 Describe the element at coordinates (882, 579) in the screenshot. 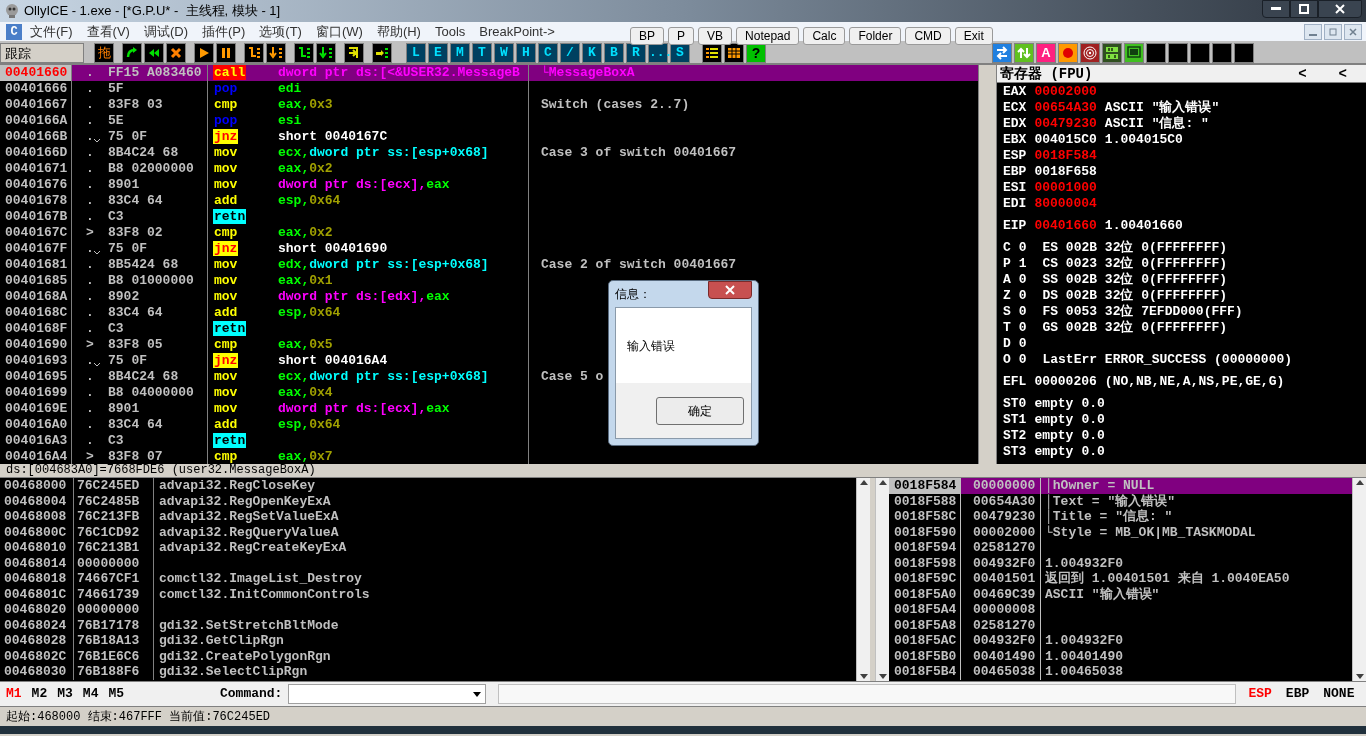

I see `stack-left-scrollbar` at that location.